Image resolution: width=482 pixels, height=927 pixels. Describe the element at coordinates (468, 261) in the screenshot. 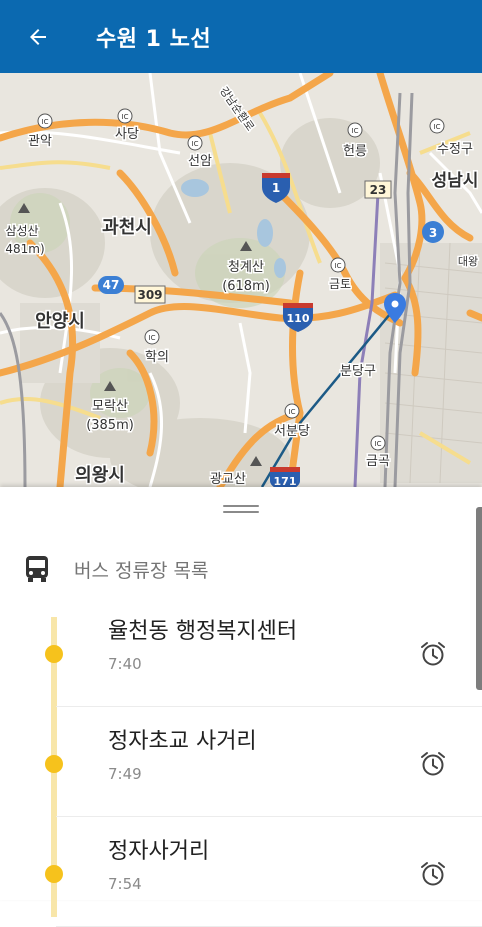

I see `map-label-daewang: 대왕` at that location.